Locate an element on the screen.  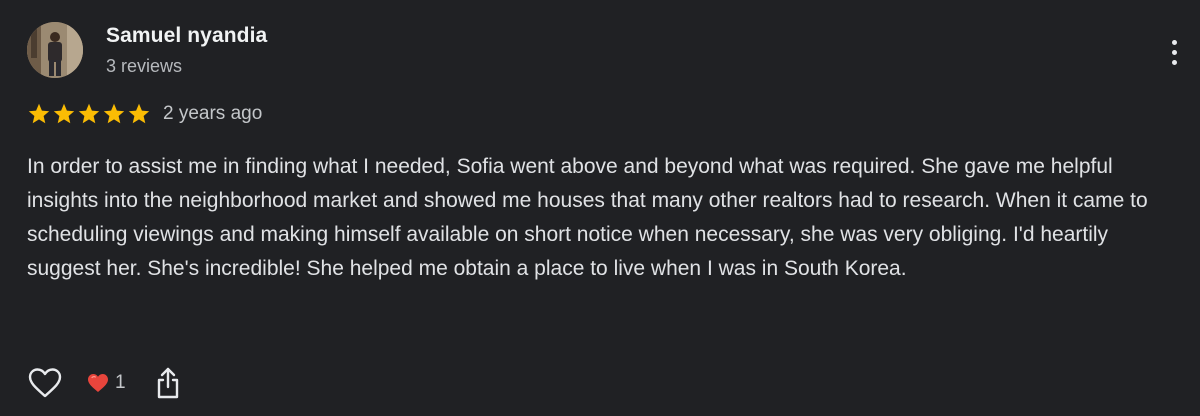
red-heart-icon is located at coordinates (98, 383).